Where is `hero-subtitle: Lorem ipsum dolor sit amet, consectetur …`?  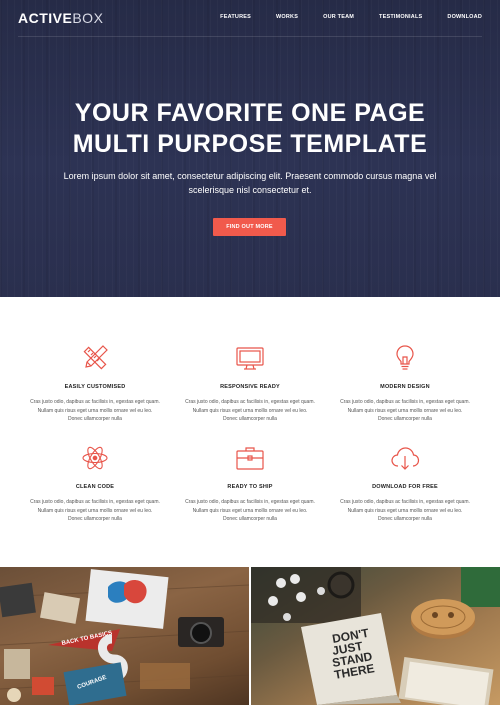 hero-subtitle: Lorem ipsum dolor sit amet, consectetur … is located at coordinates (250, 183).